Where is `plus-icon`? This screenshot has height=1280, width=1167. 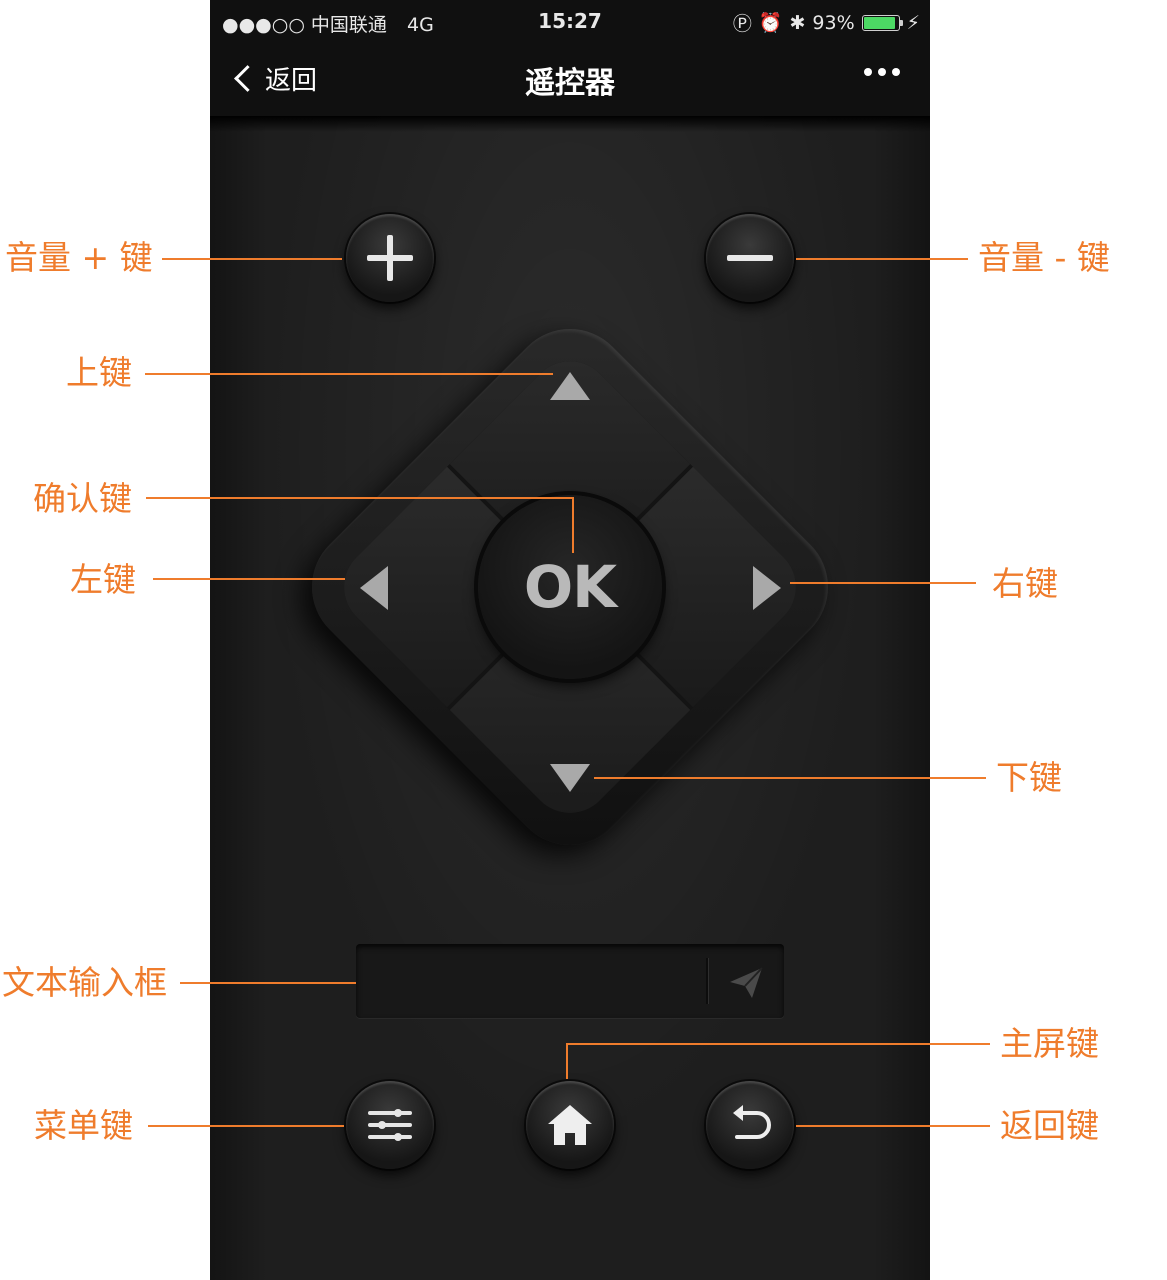 plus-icon is located at coordinates (390, 258).